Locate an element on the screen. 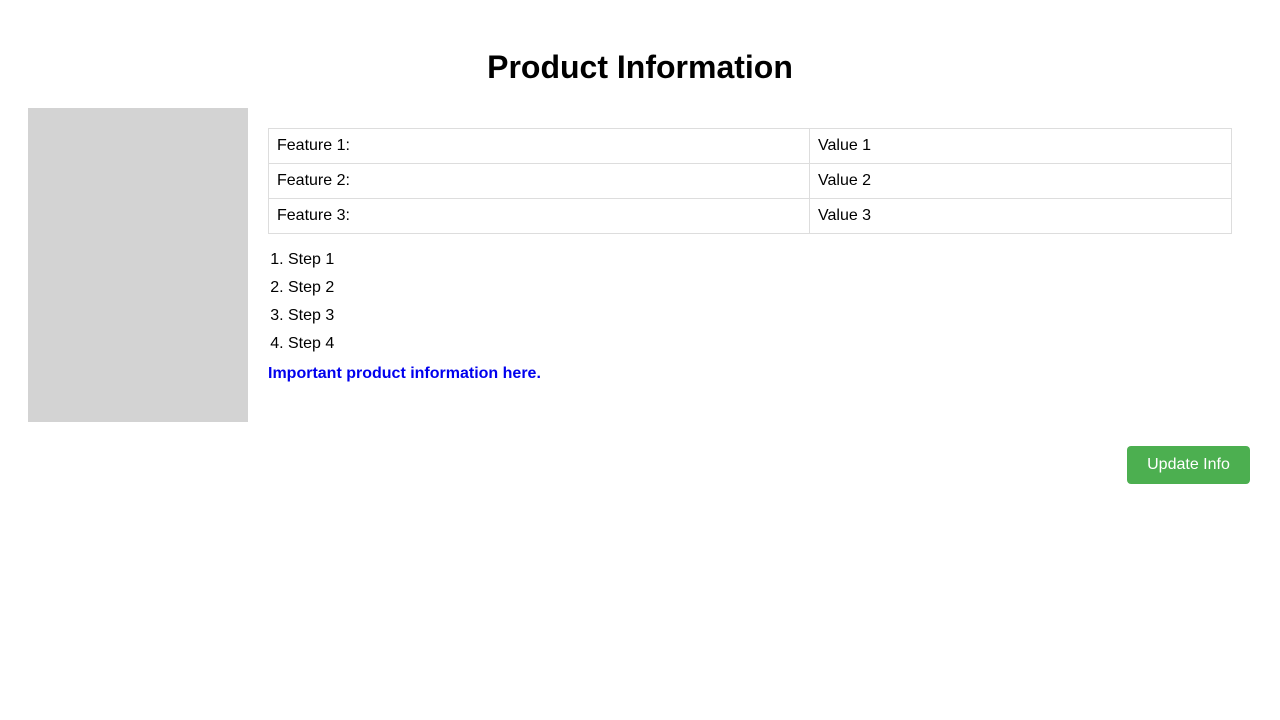  feature-value: Value 1 is located at coordinates (1020, 146).